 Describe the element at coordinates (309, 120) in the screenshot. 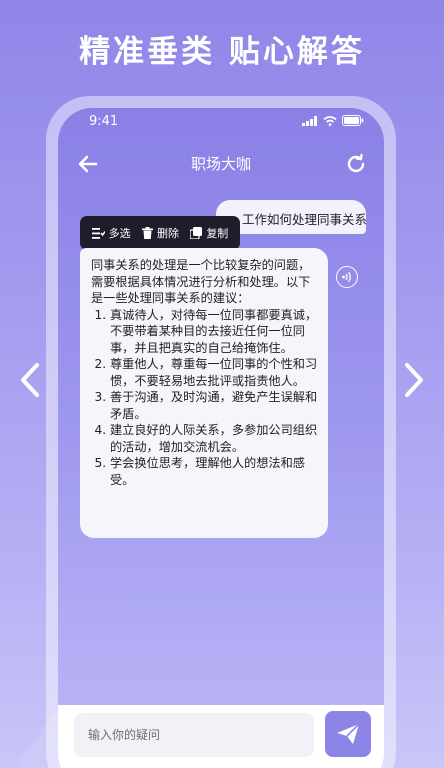

I see `signal-icon` at that location.